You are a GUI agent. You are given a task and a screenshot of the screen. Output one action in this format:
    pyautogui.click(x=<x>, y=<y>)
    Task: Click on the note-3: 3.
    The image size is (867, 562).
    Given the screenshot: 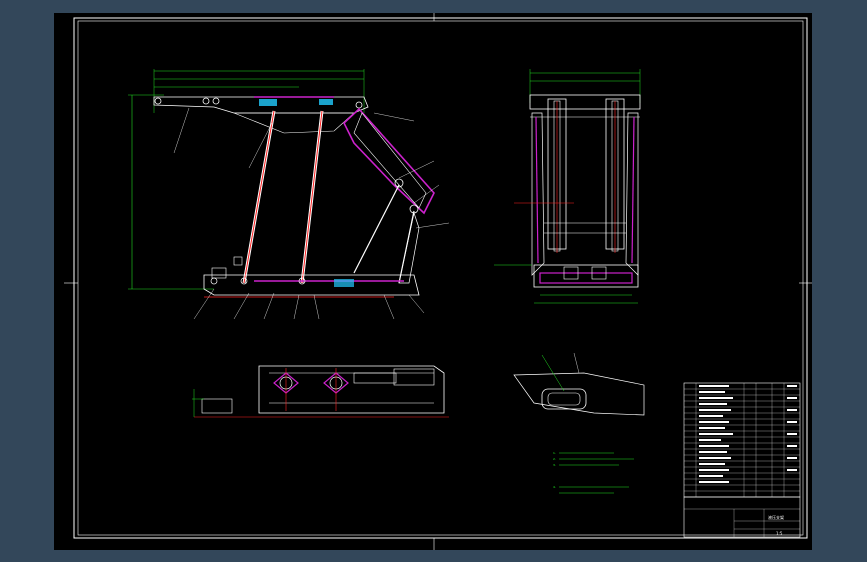 What is the action you would take?
    pyautogui.click(x=554, y=465)
    